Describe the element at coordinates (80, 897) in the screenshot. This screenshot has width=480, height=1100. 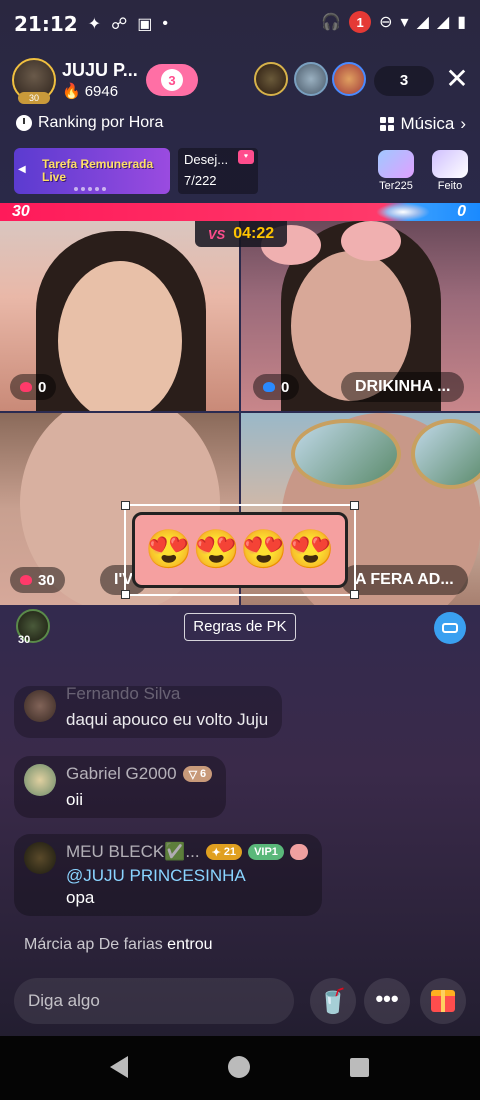
I see `chat-text: opa` at that location.